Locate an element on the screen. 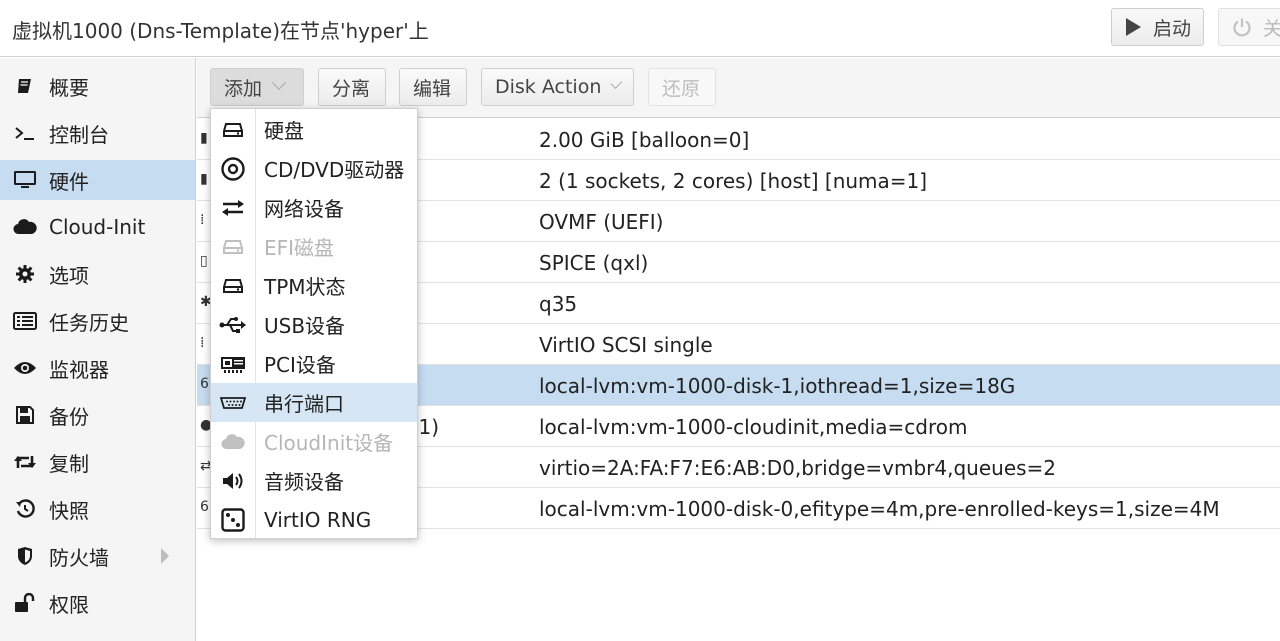  gear-icon is located at coordinates (25, 274).